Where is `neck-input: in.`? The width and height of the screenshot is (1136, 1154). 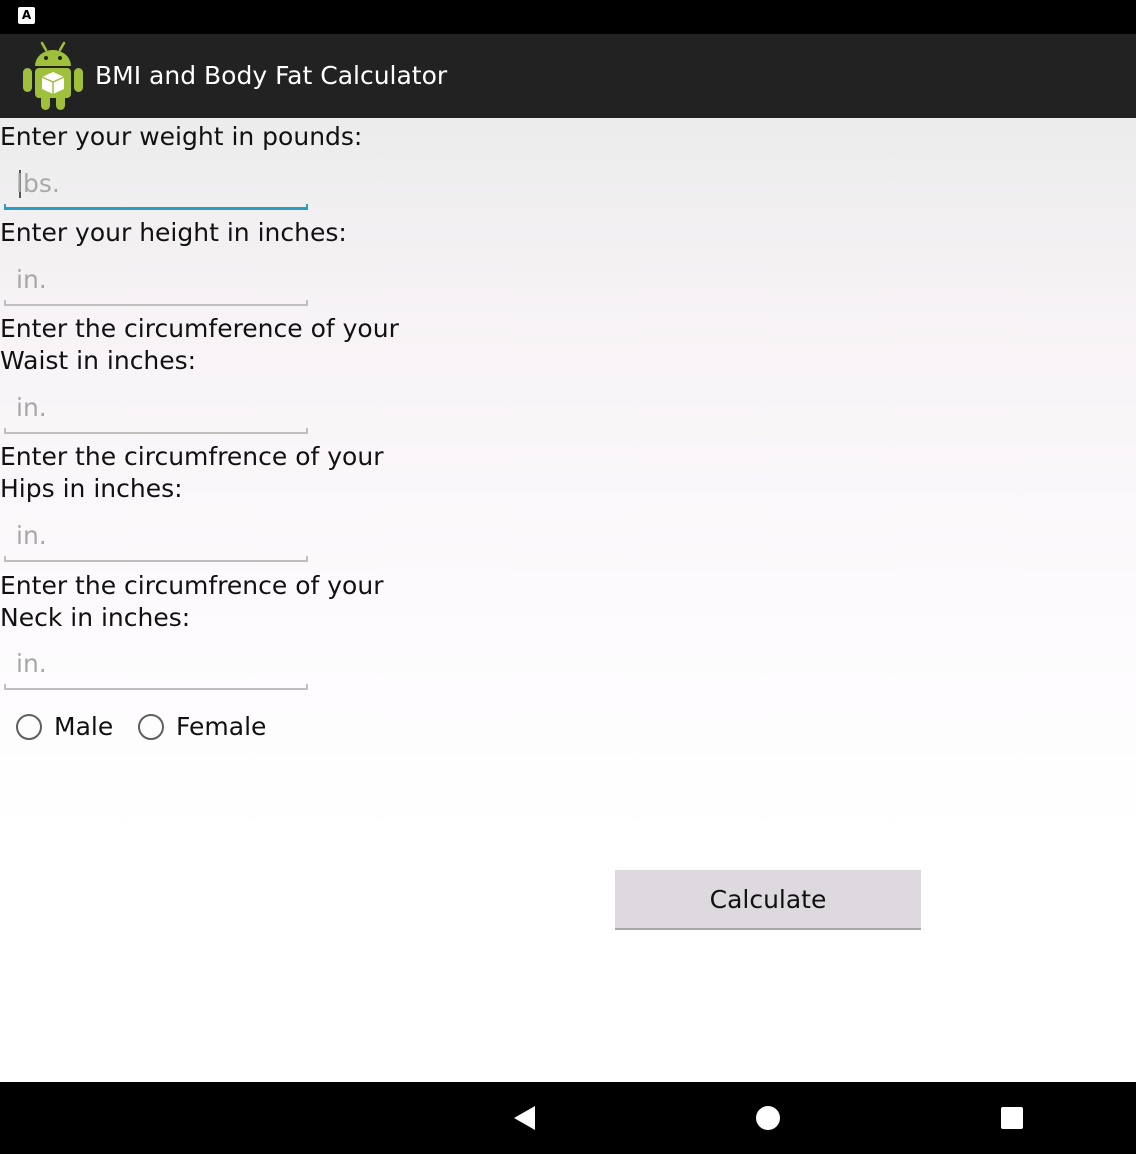
neck-input: in. is located at coordinates (156, 666).